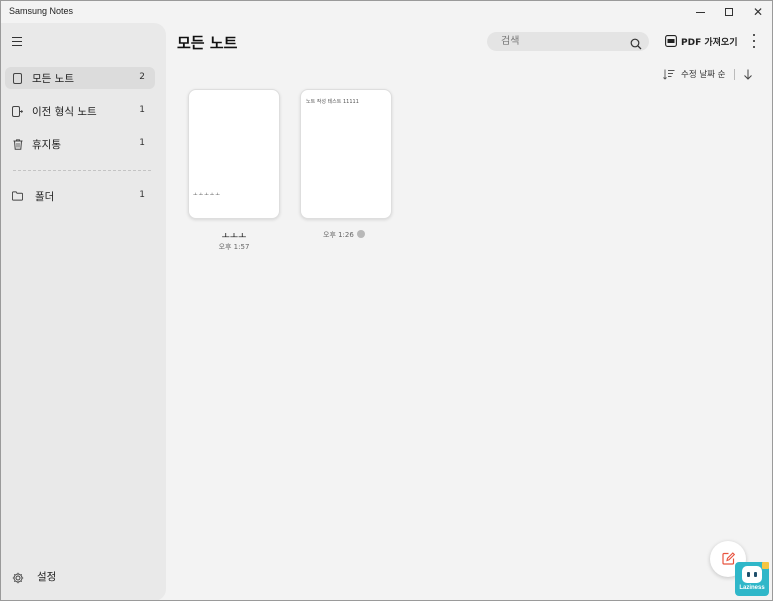 The width and height of the screenshot is (773, 601). Describe the element at coordinates (80, 78) in the screenshot. I see `sidebar-item-all-notes: 모든 노트 2` at that location.